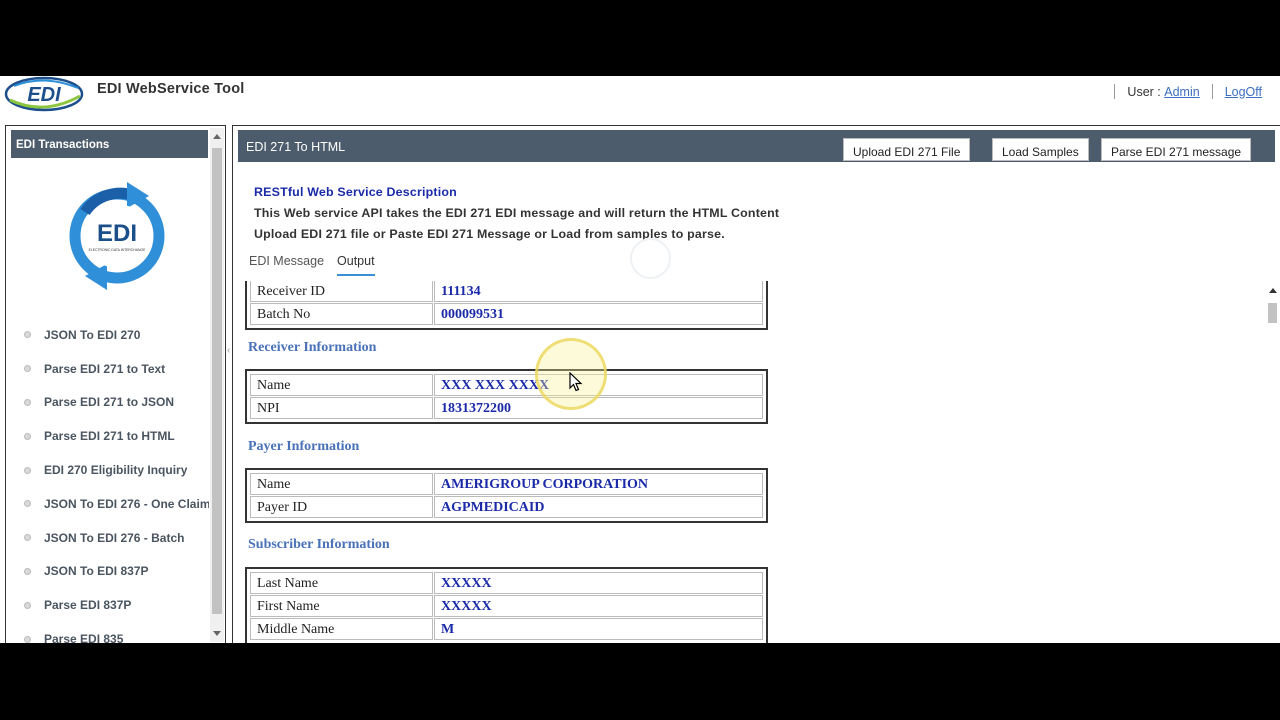 This screenshot has height=720, width=1280. I want to click on table-row: Name XXX XXX XXXX, so click(506, 385).